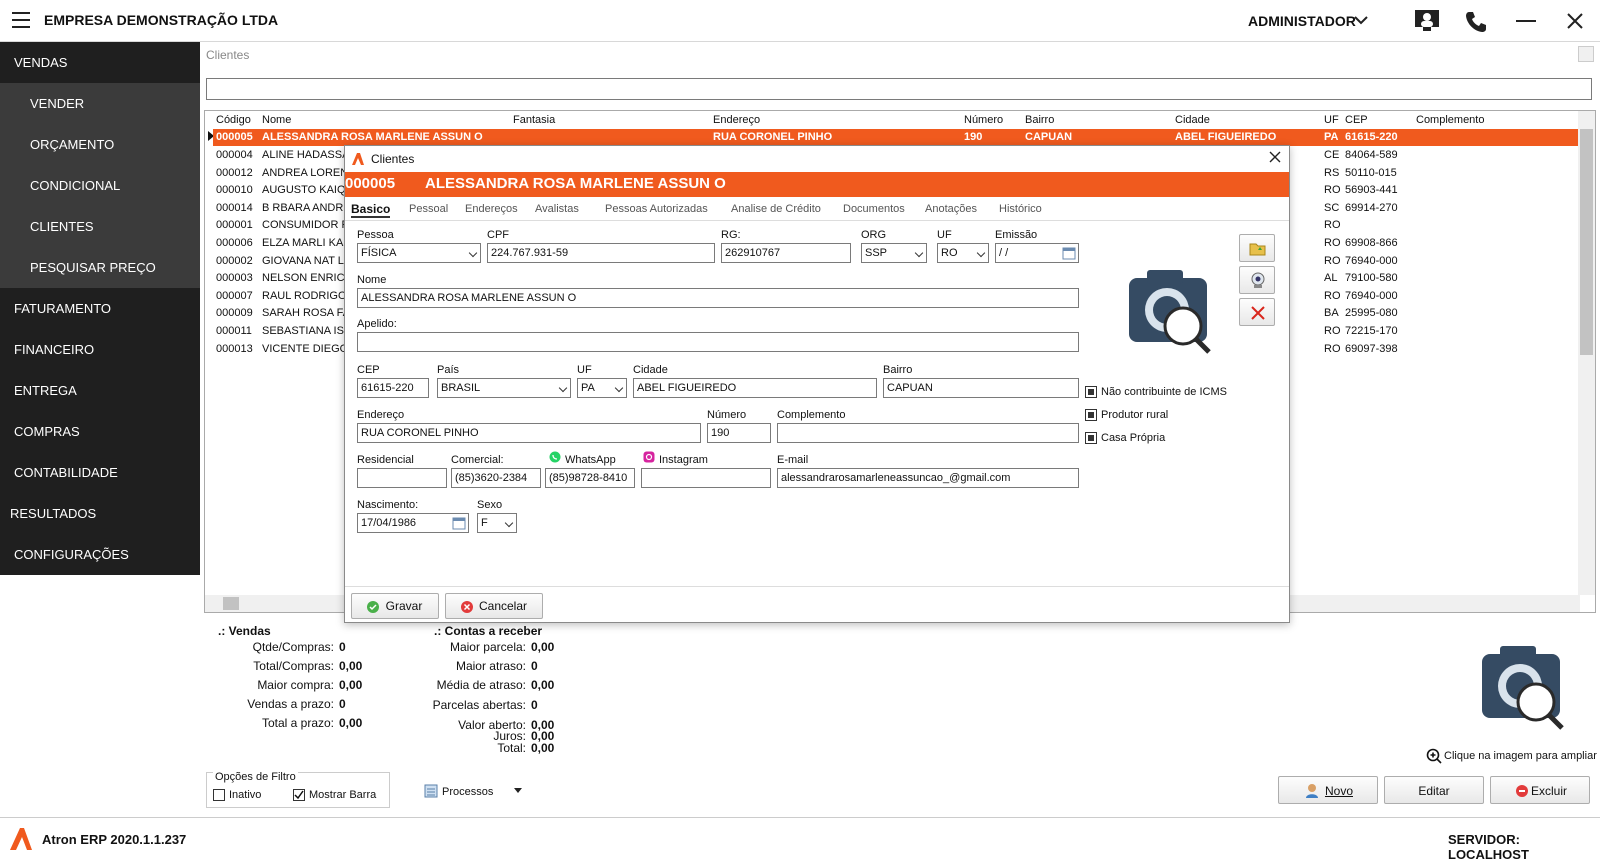  I want to click on col-codigo: Código, so click(236, 120).